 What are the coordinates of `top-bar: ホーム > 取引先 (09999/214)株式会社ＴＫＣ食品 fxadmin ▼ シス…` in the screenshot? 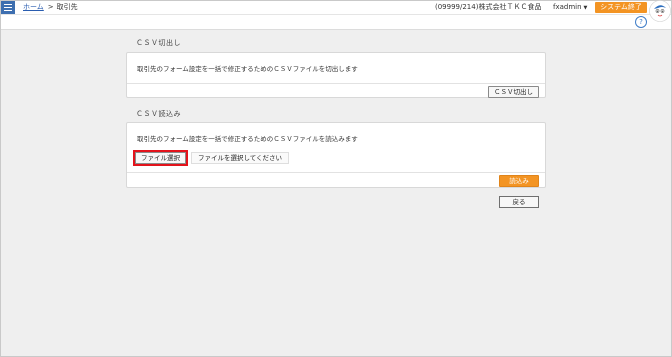 It's located at (336, 8).